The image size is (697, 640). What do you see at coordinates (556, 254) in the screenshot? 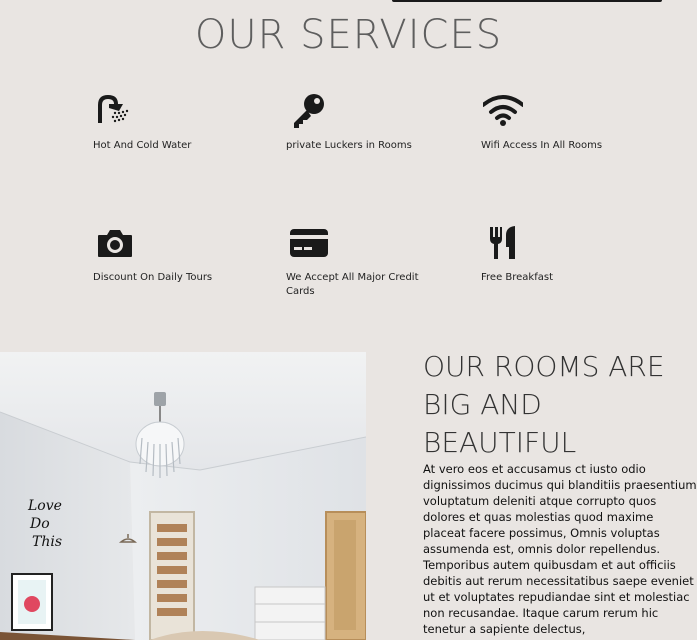
I see `service-free-breakfast: Free Breakfast` at bounding box center [556, 254].